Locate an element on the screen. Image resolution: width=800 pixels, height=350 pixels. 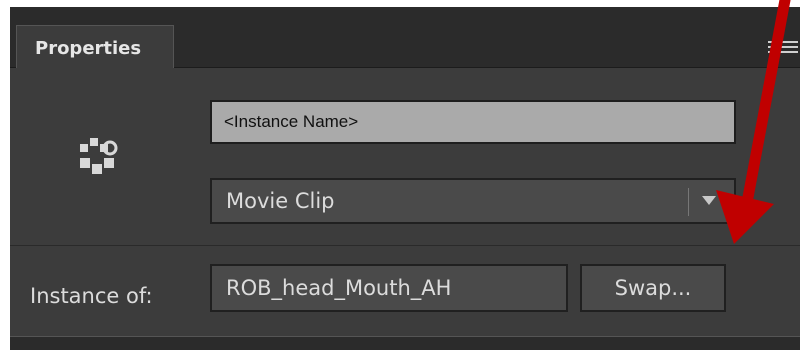
next-panel-section is located at coordinates (405, 343).